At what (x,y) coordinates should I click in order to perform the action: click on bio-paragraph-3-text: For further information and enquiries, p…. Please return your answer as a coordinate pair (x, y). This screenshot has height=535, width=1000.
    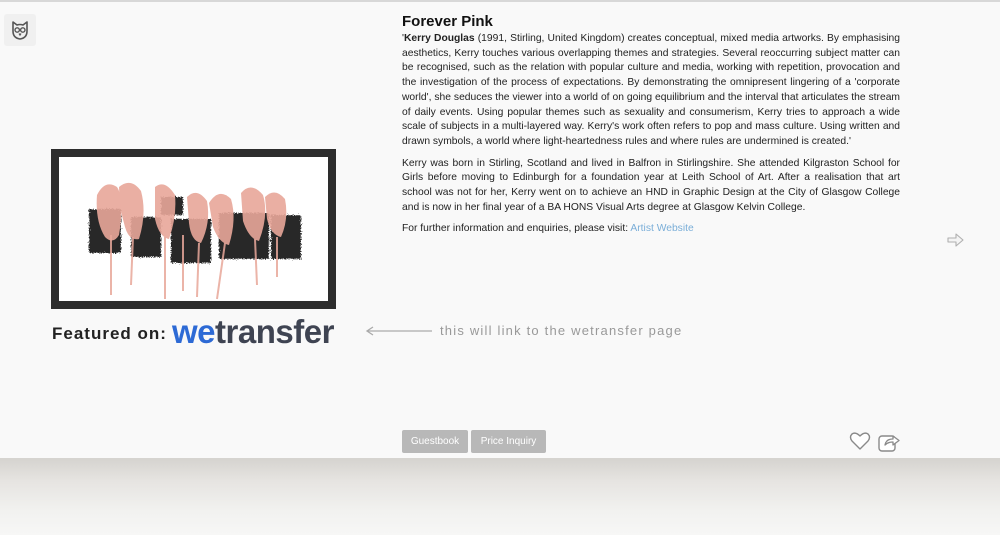
    Looking at the image, I should click on (516, 229).